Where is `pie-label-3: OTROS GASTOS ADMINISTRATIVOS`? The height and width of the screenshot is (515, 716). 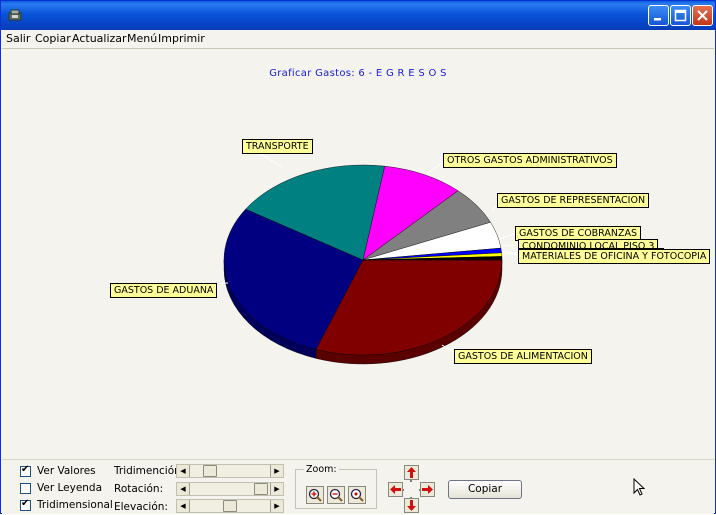 pie-label-3: OTROS GASTOS ADMINISTRATIVOS is located at coordinates (530, 160).